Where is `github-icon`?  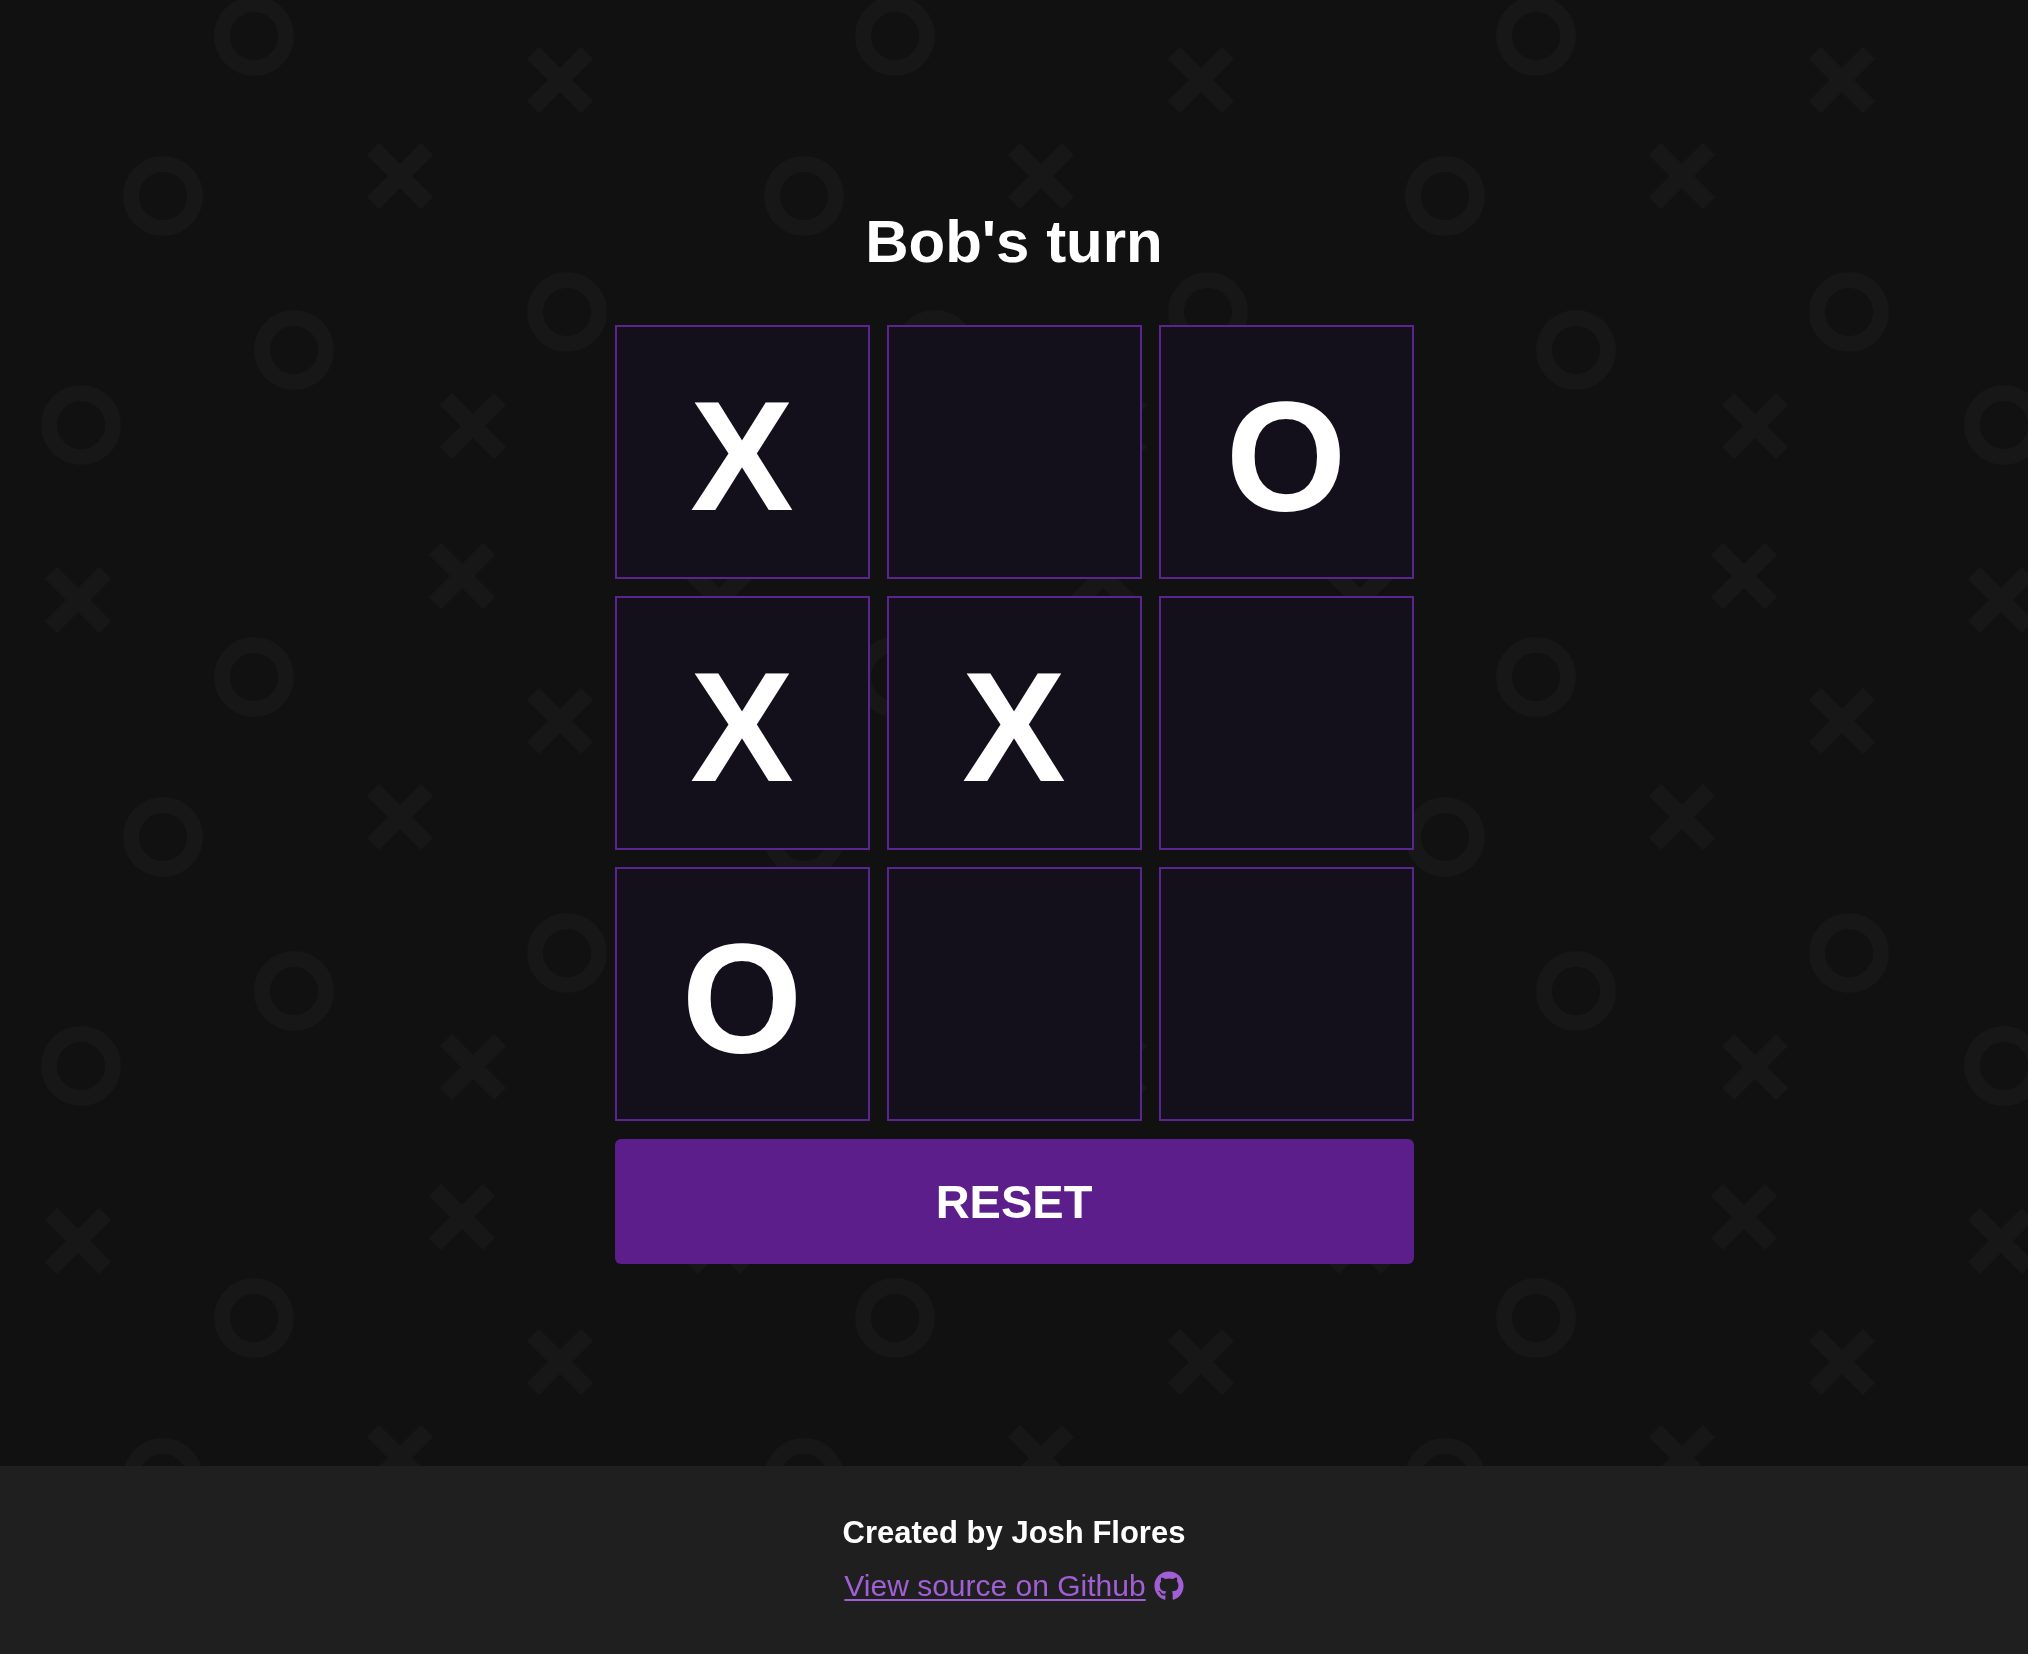 github-icon is located at coordinates (1168, 1586).